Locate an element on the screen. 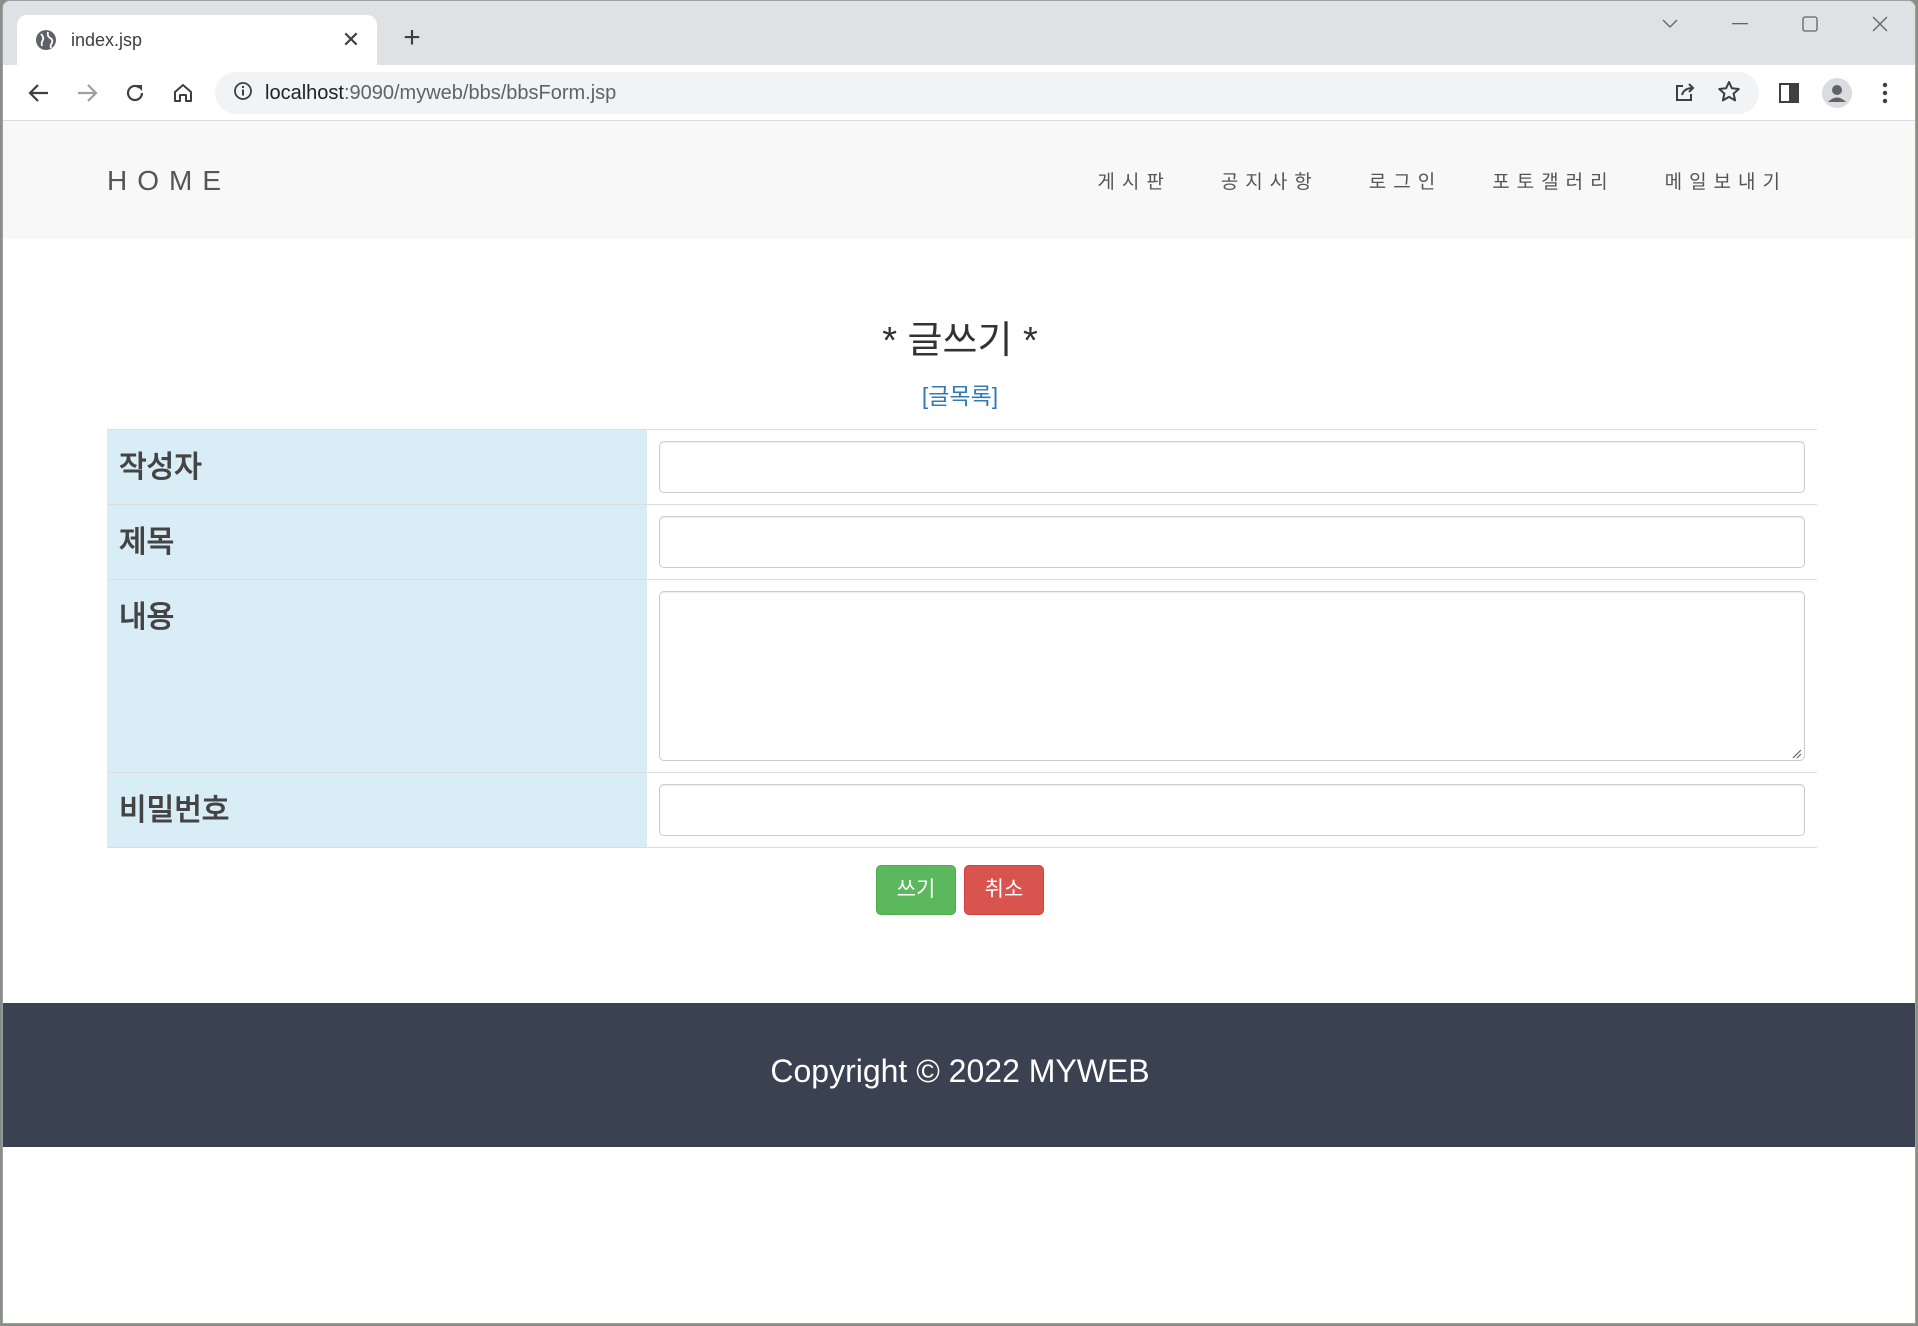  subject-label: 제목 is located at coordinates (377, 542).